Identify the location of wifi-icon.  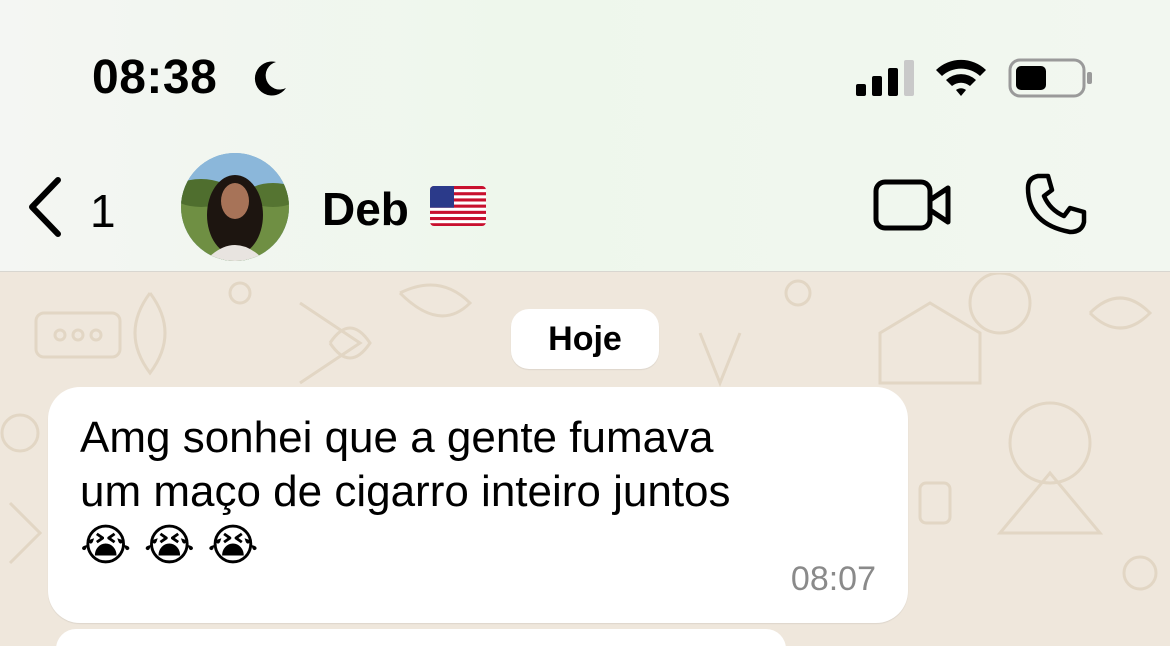
(961, 77).